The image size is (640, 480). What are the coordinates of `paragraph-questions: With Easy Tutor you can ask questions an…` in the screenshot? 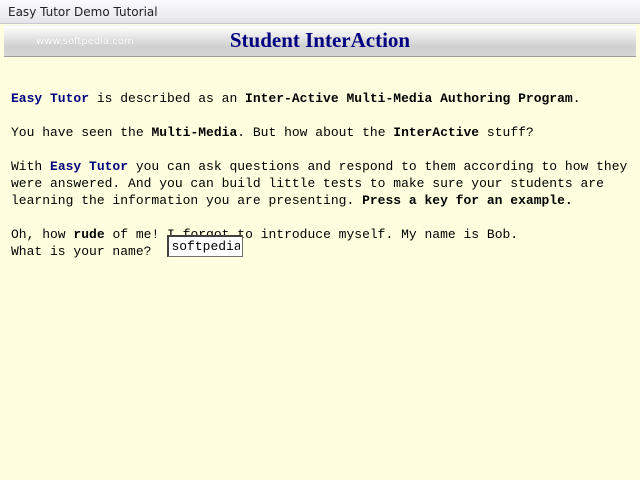 It's located at (321, 183).